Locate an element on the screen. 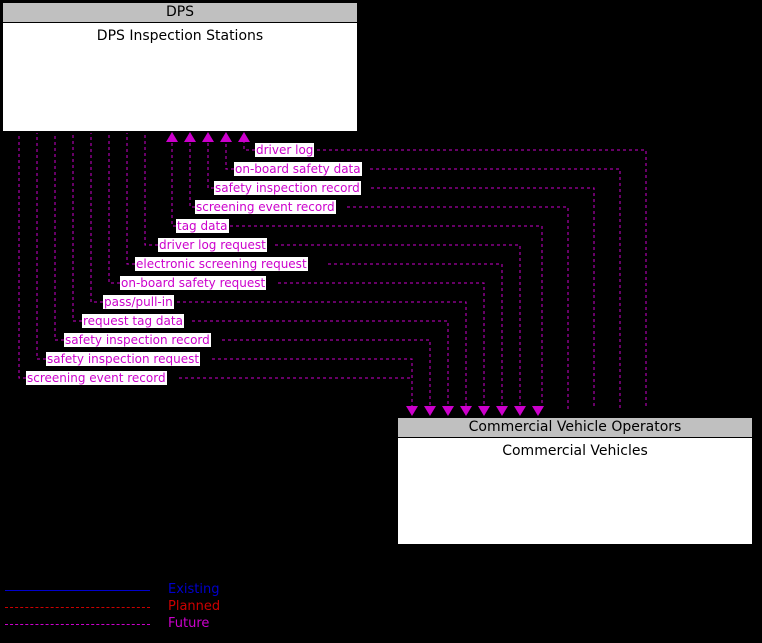 The image size is (762, 643). arrowhead-down-group is located at coordinates (475, 411).